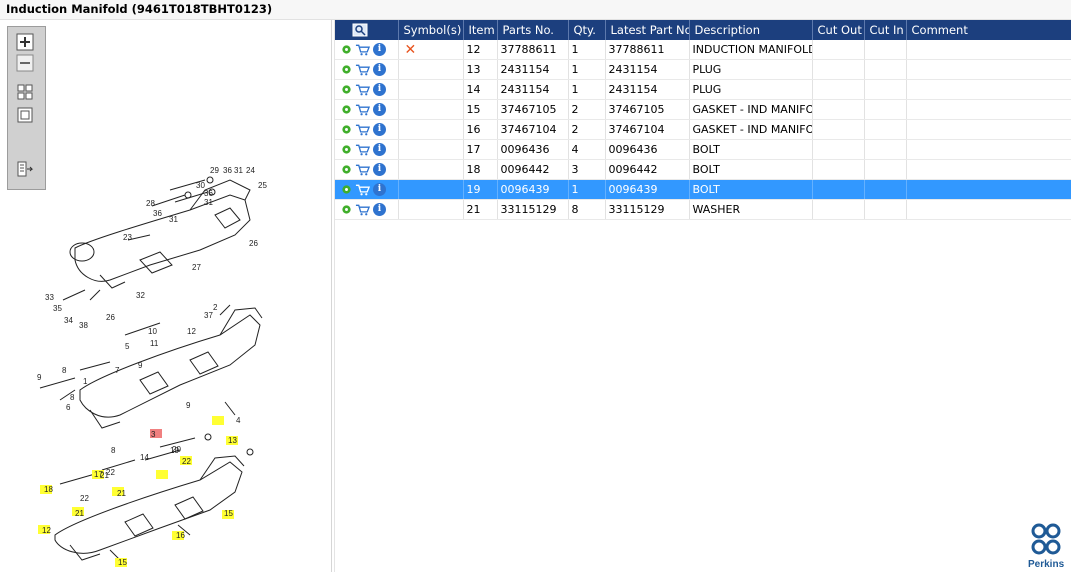  I want to click on column-header-description: Description, so click(751, 30).